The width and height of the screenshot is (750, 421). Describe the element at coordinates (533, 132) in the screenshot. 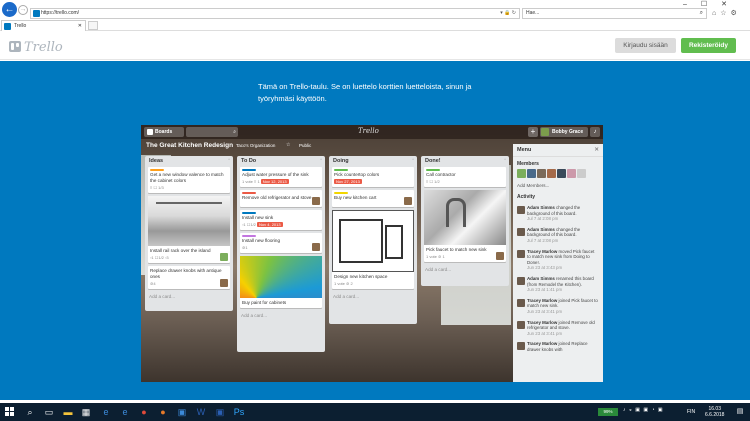

I see `add-icon: +` at that location.